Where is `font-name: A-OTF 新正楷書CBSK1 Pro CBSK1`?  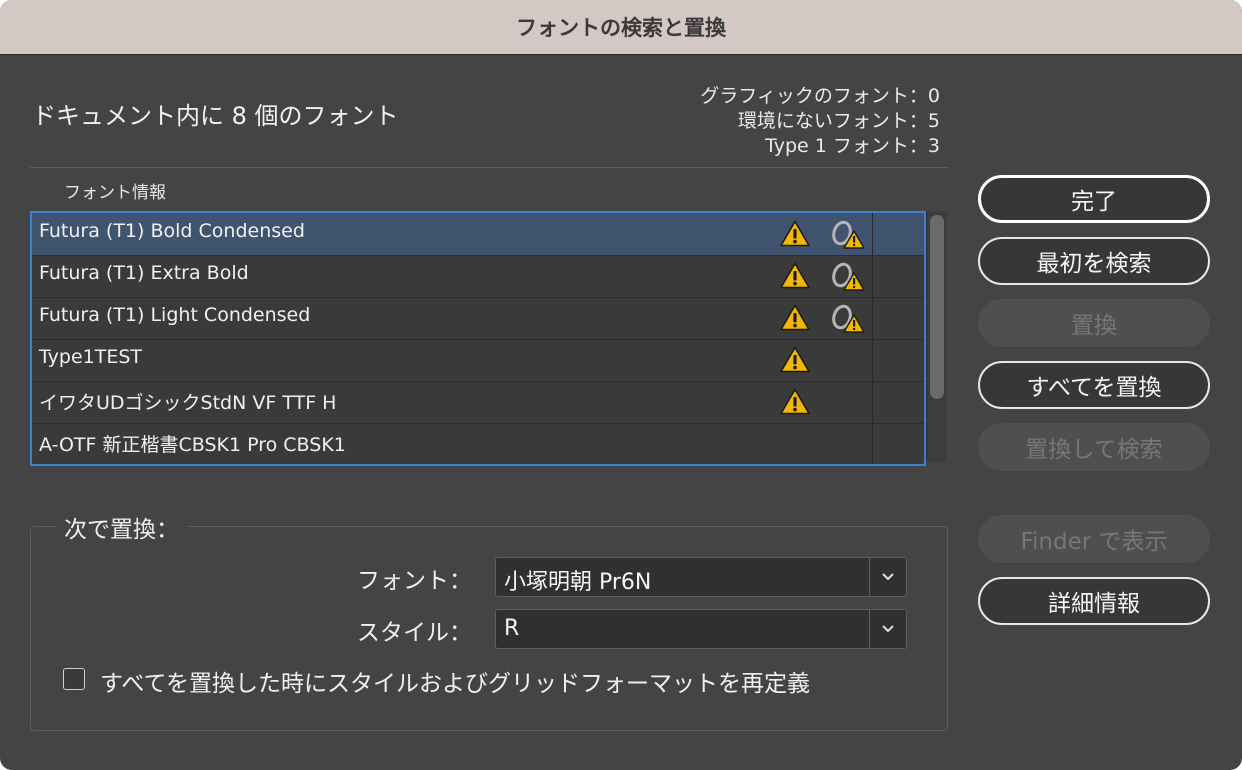
font-name: A-OTF 新正楷書CBSK1 Pro CBSK1 is located at coordinates (192, 445).